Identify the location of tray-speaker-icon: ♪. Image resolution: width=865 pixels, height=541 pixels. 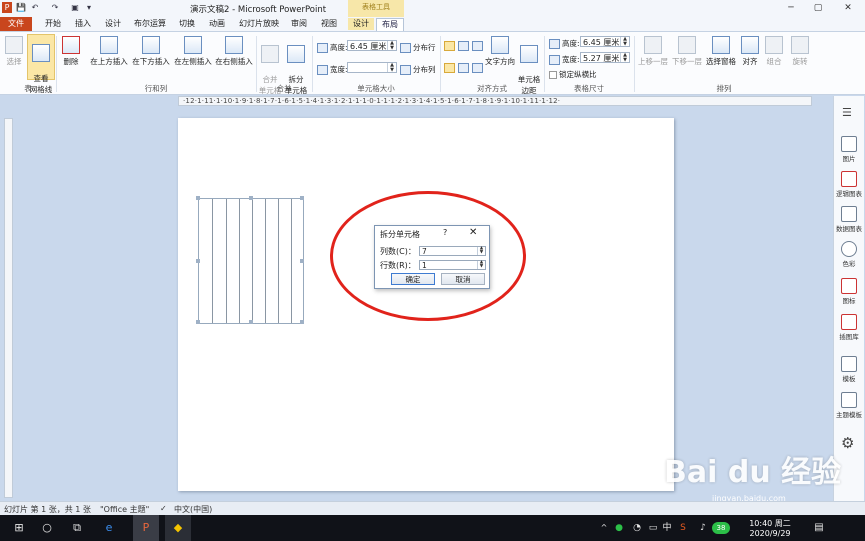
(703, 528).